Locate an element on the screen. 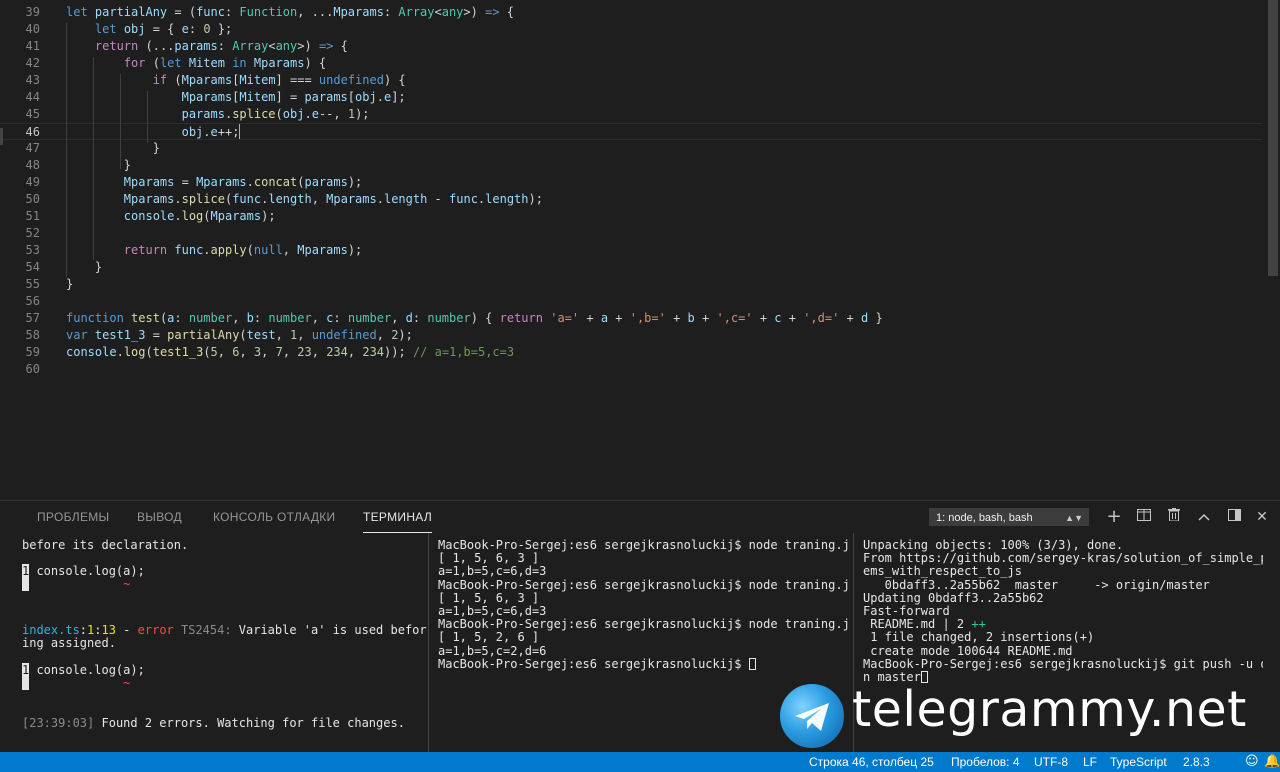  line-number: 42 is located at coordinates (32, 63).